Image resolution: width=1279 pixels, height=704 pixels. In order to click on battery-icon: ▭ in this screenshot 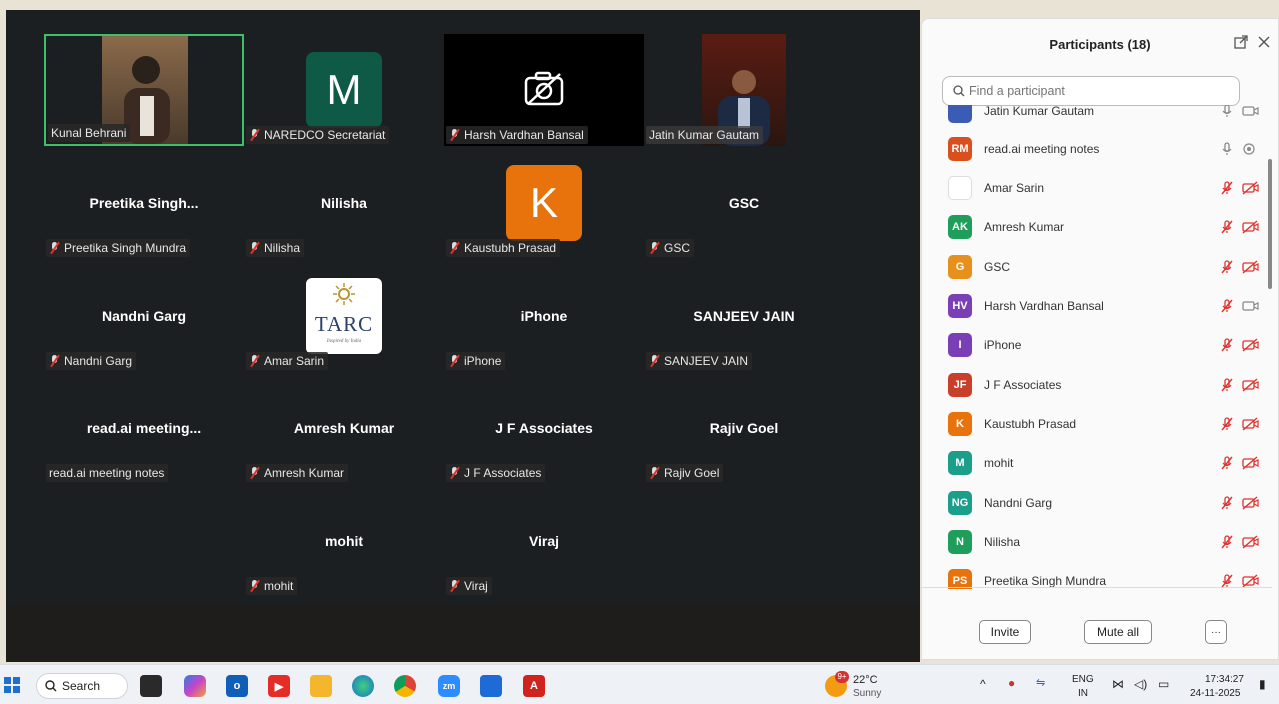, I will do `click(1163, 684)`.